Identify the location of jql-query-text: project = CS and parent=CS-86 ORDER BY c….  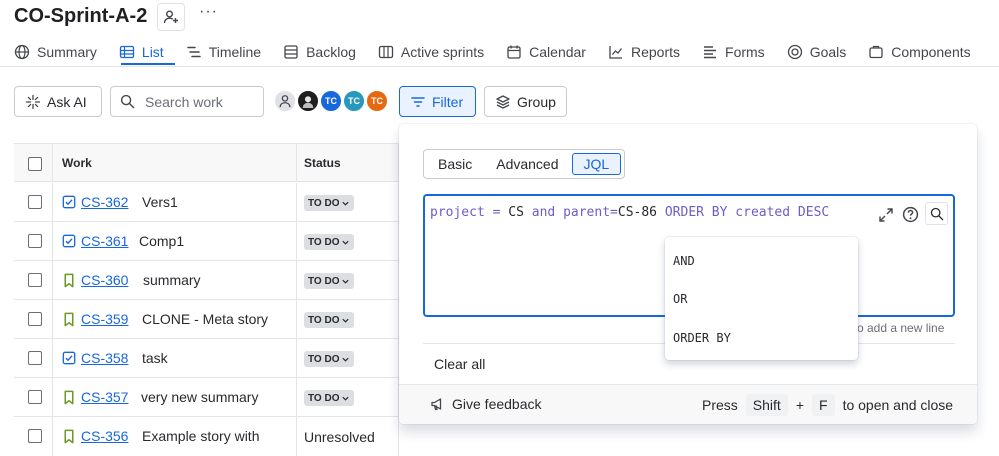
(629, 212).